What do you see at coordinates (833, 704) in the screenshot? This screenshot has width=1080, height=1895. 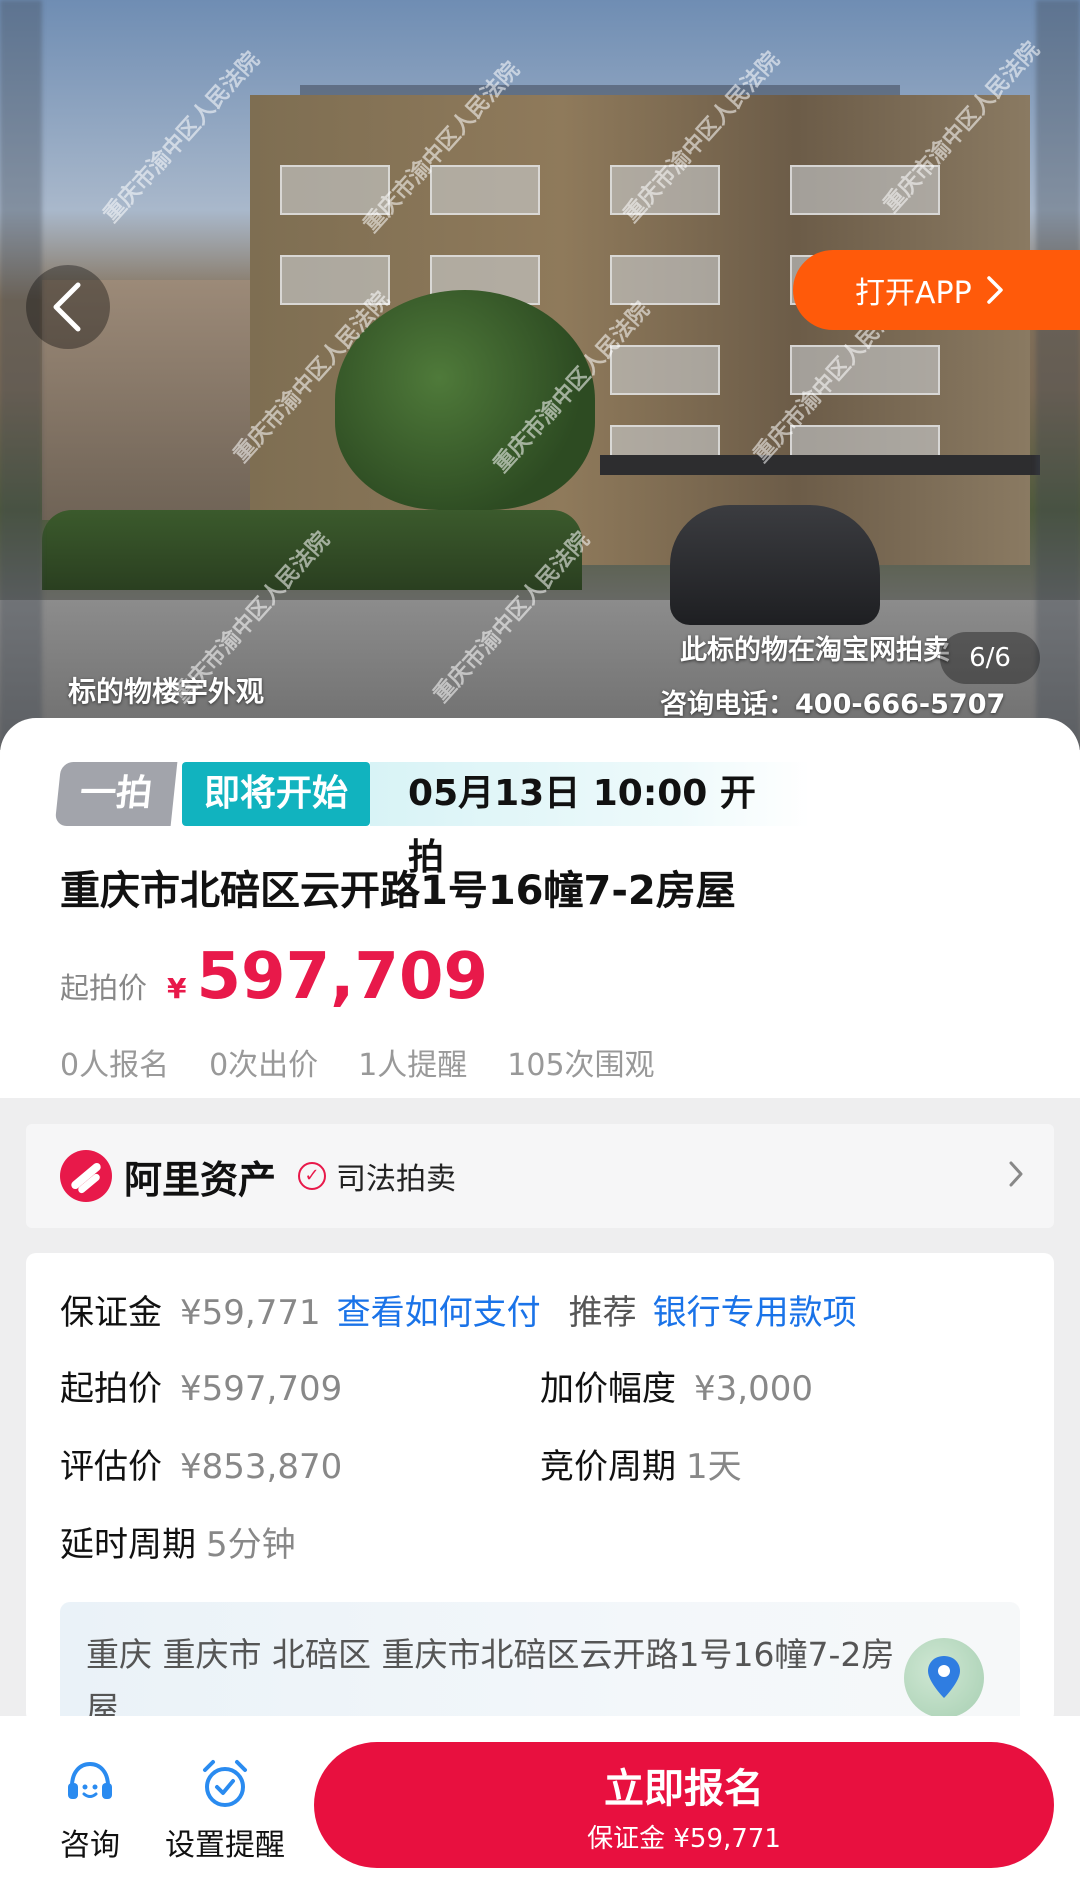 I see `consult-phone: 咨询电话：400-666-5707` at bounding box center [833, 704].